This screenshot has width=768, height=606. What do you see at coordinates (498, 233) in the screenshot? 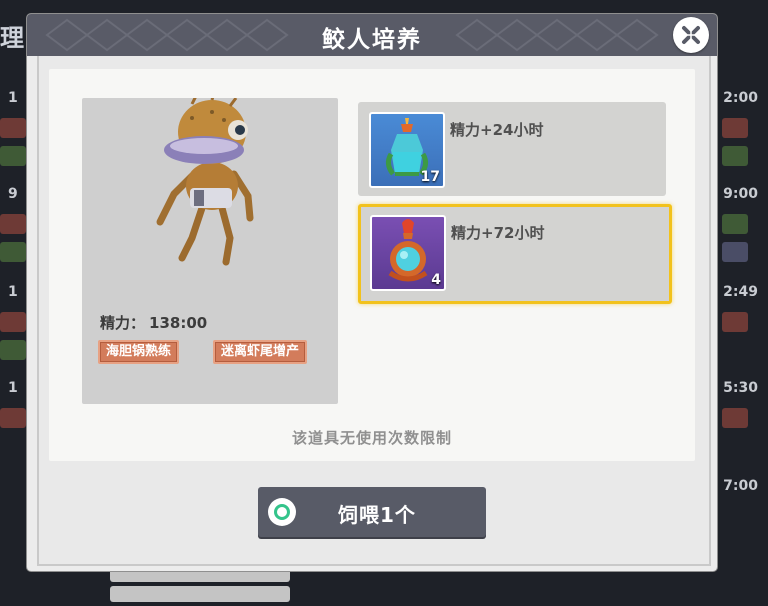
I see `item-description: 精力+72小时` at bounding box center [498, 233].